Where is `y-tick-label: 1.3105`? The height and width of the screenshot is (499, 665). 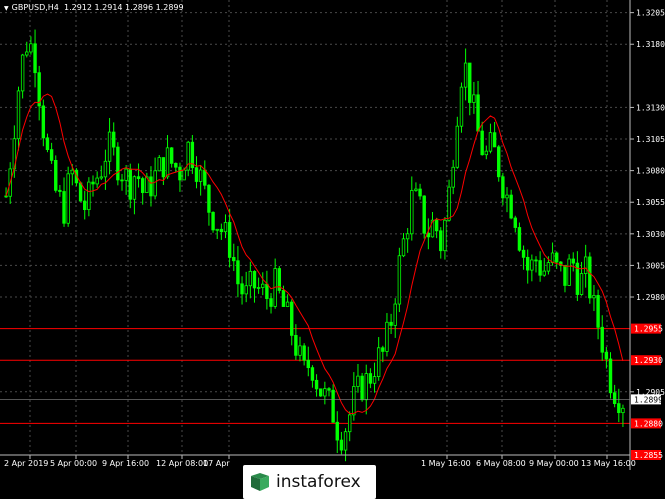
y-tick-label: 1.3105 is located at coordinates (650, 139).